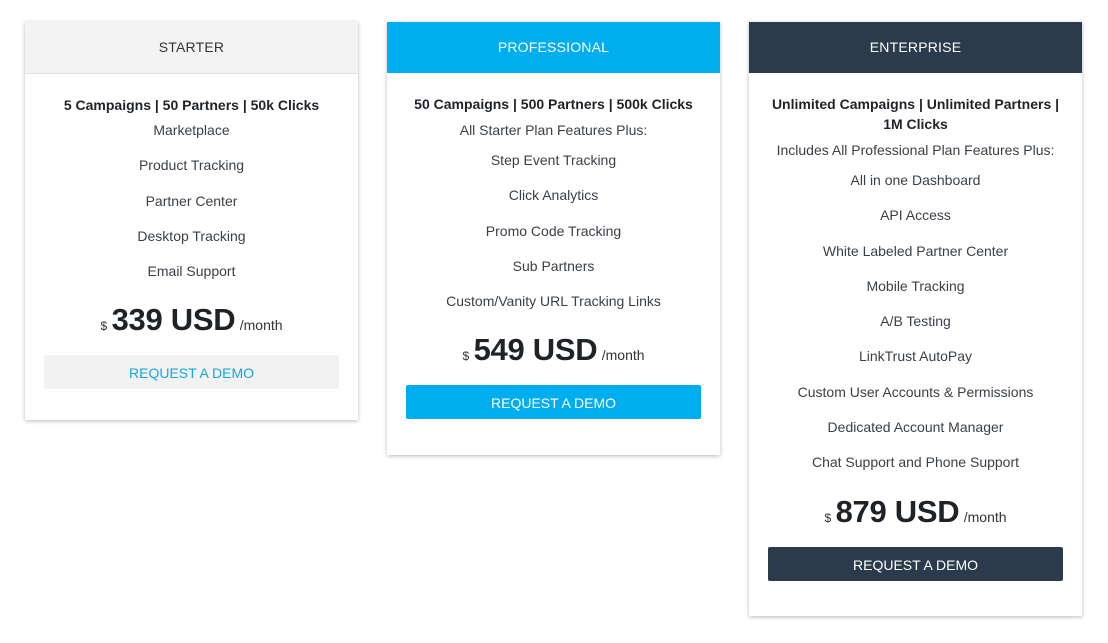 This screenshot has height=643, width=1108. Describe the element at coordinates (191, 130) in the screenshot. I see `feature-item: Marketplace` at that location.